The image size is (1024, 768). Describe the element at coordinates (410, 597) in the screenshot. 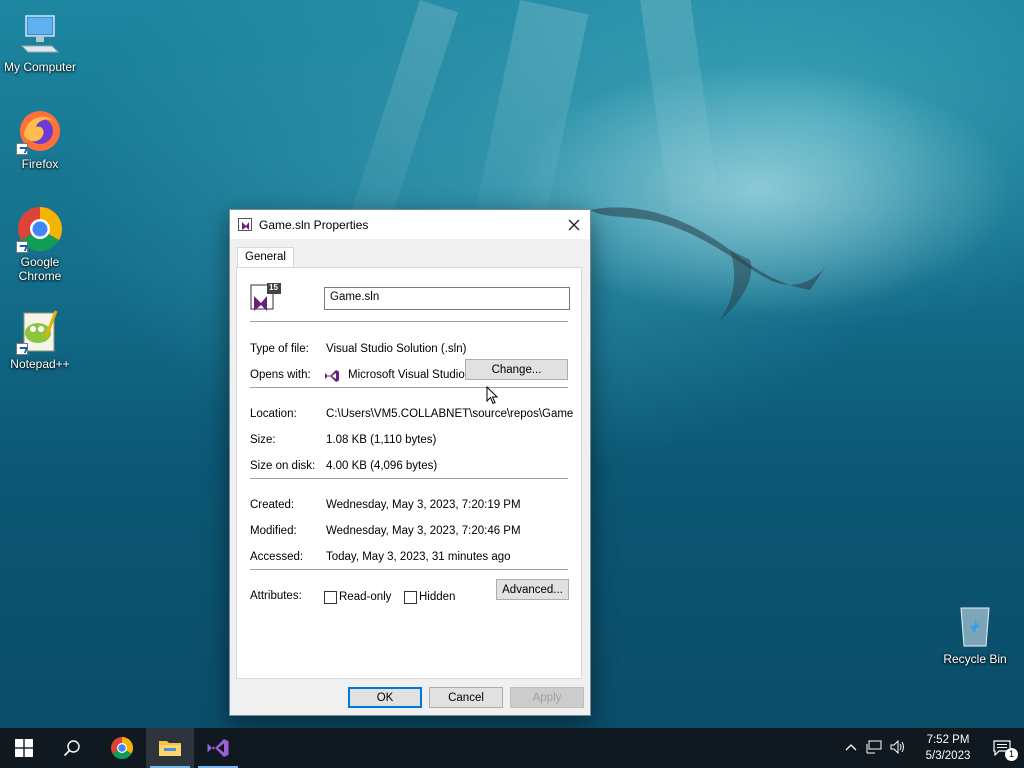

I see `hidden-checkbox` at that location.